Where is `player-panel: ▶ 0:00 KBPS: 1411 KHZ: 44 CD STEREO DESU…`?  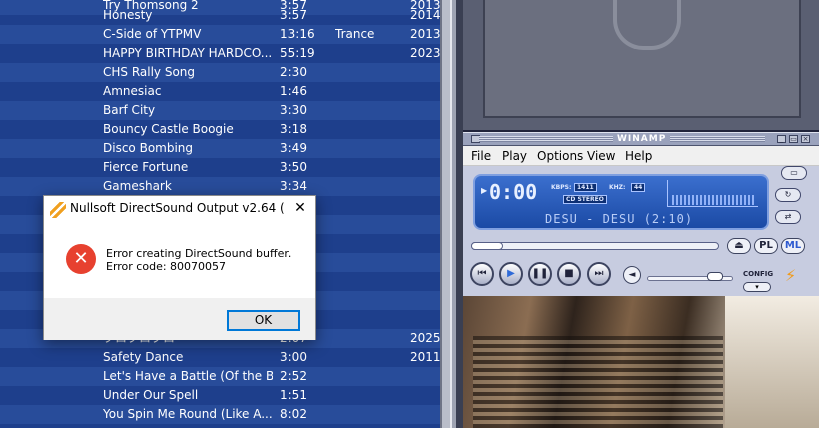
player-panel: ▶ 0:00 KBPS: 1411 KHZ: 44 CD STEREO DESU… is located at coordinates (641, 231).